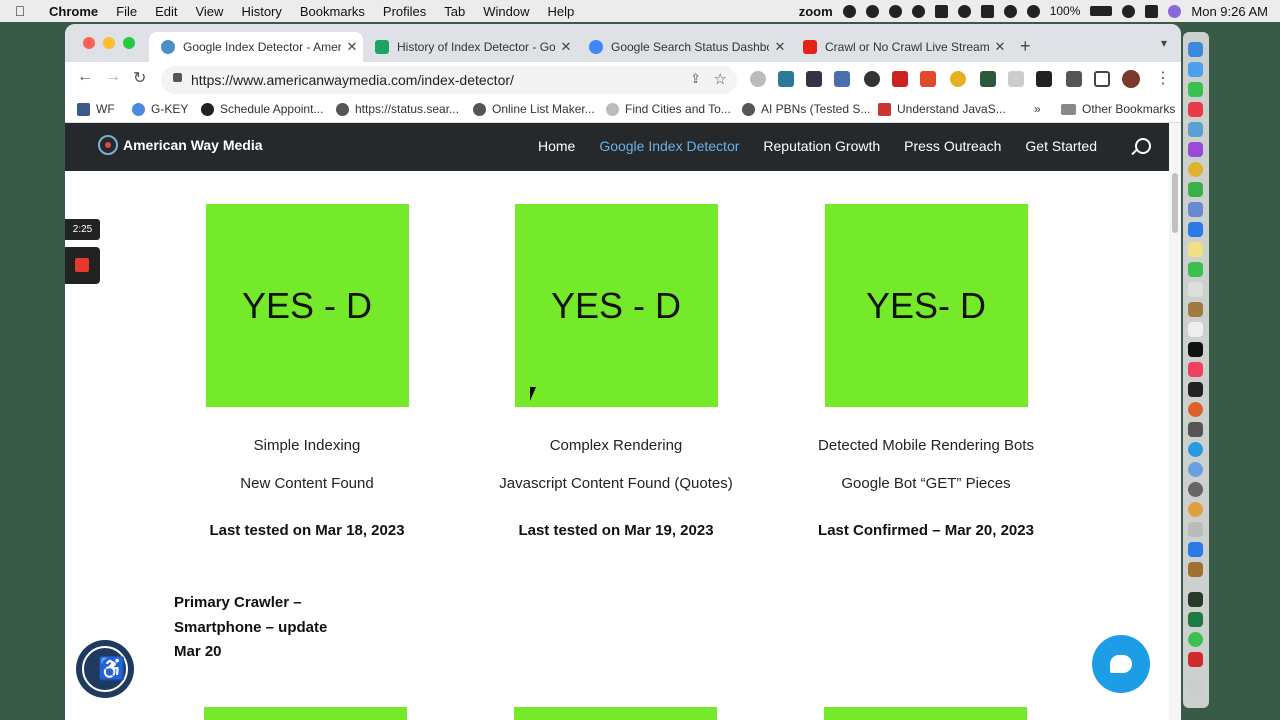  I want to click on control-center-icon, so click(1152, 11).